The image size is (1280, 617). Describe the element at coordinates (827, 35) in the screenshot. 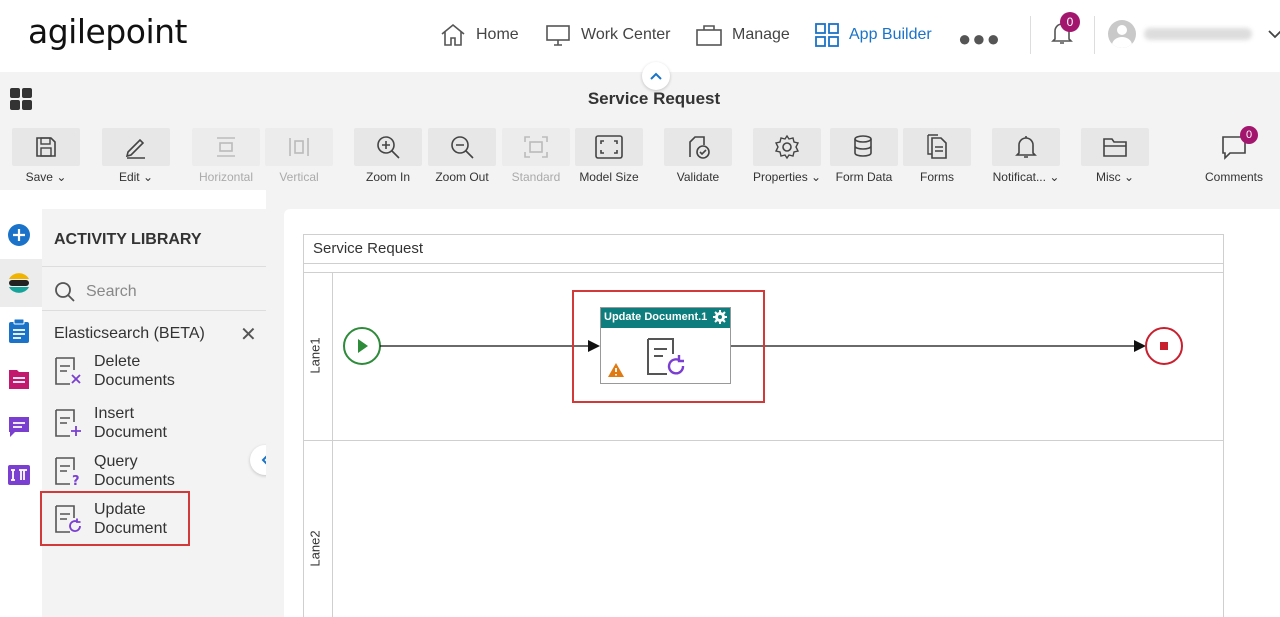

I see `app-builder-icon` at that location.